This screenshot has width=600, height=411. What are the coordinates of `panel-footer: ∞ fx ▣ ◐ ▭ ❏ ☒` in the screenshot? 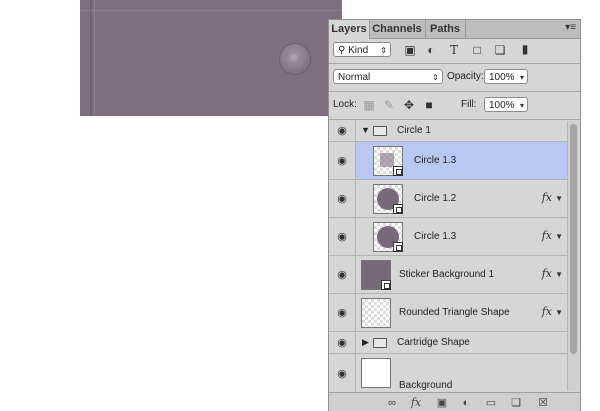 It's located at (454, 401).